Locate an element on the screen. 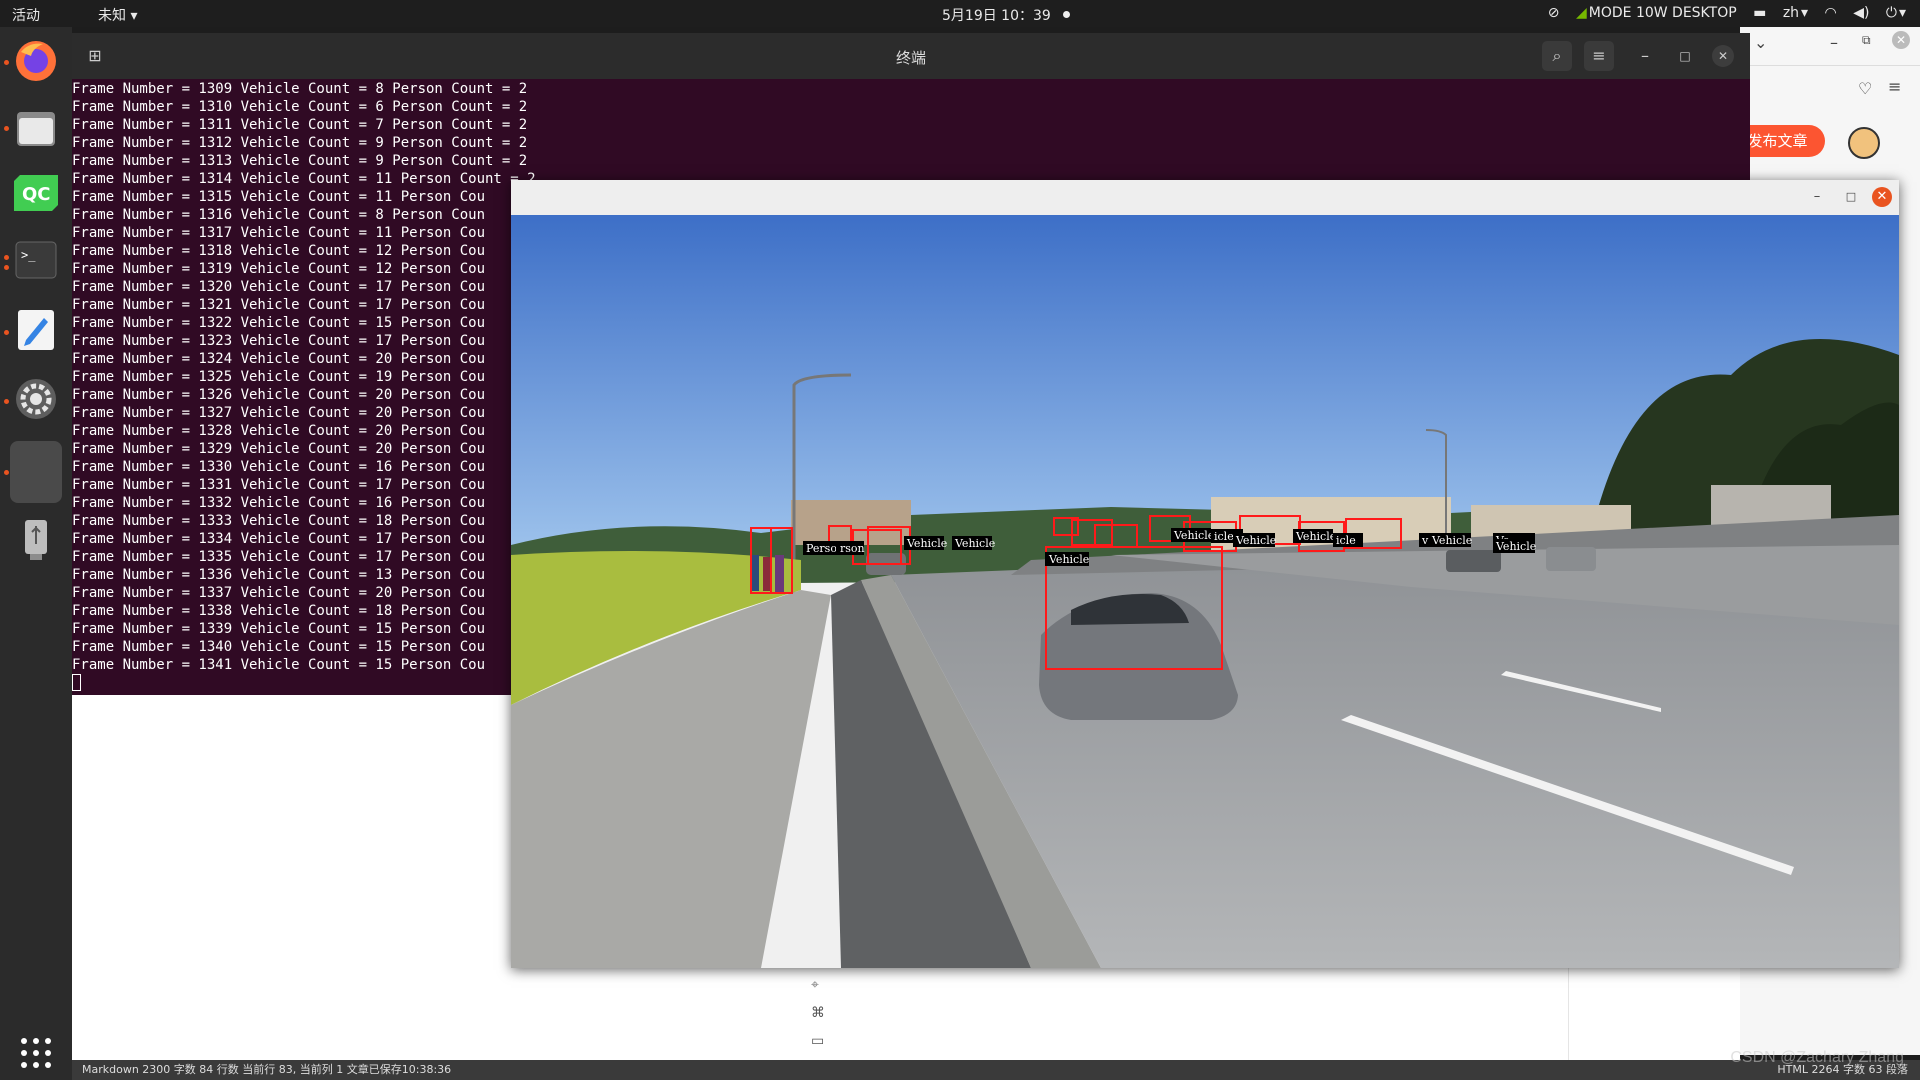  volume-icon: ◀) is located at coordinates (1861, 13).